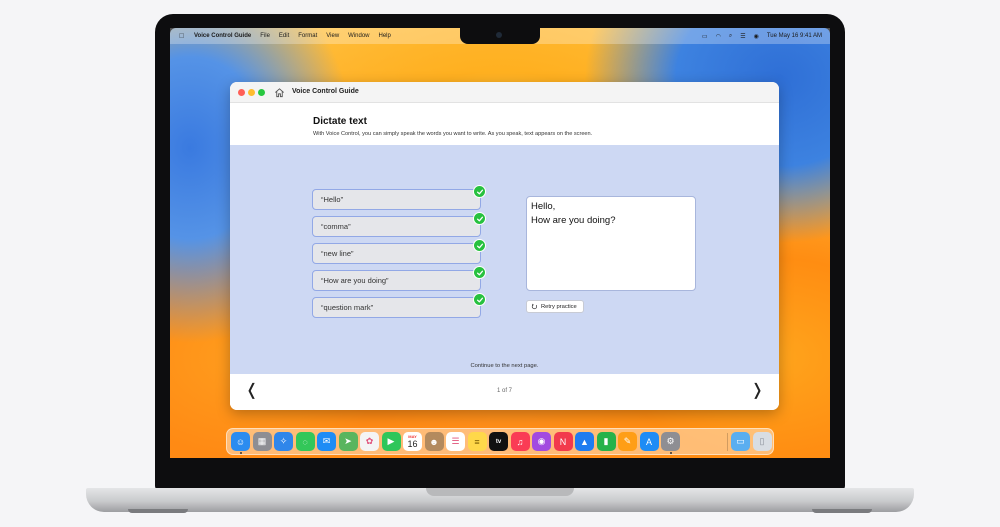 The height and width of the screenshot is (527, 1000). I want to click on messages-icon: ◌, so click(305, 441).